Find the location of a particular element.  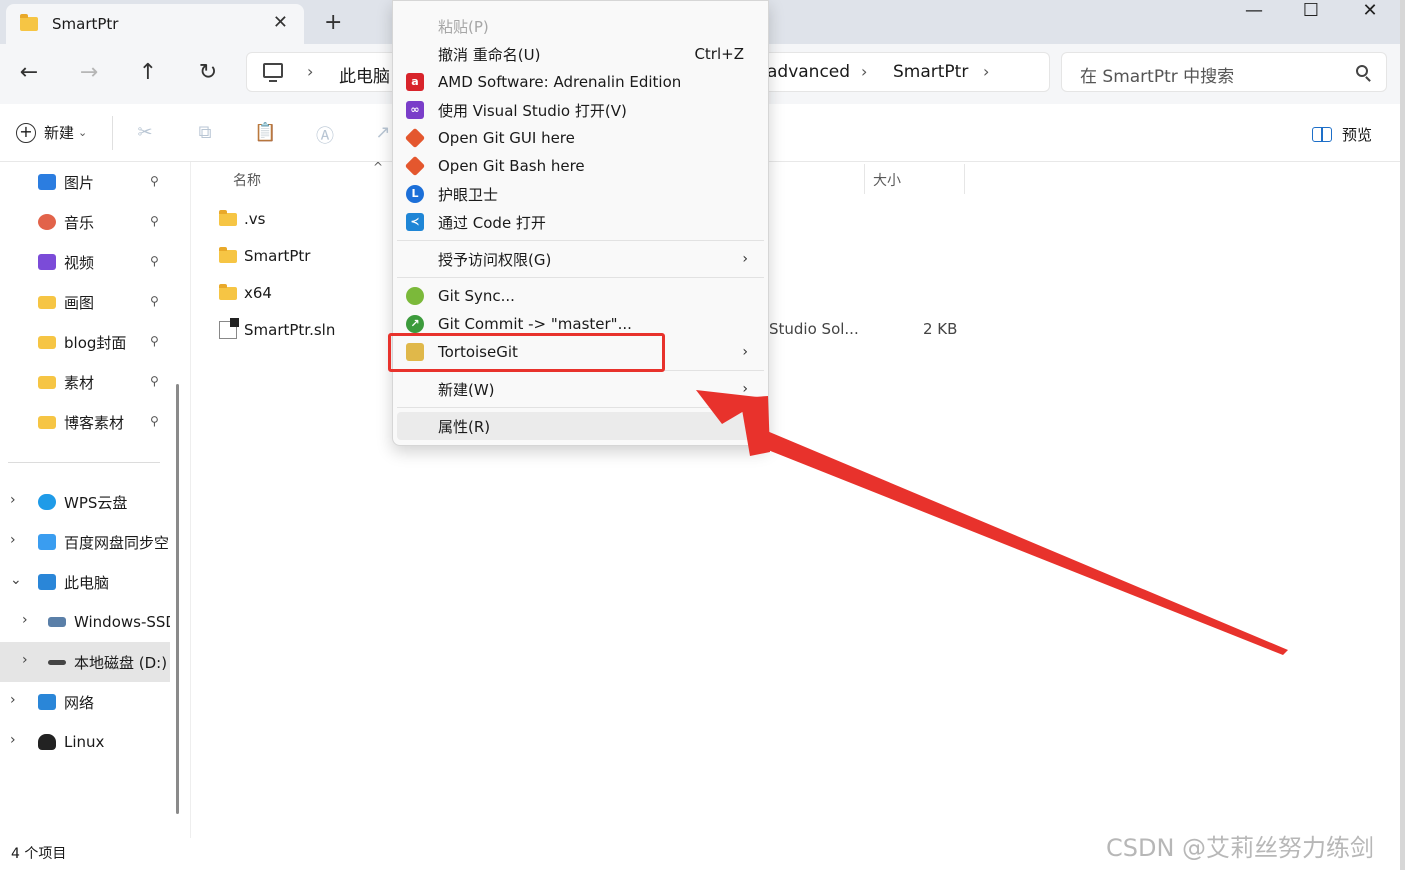

annotation-arrow is located at coordinates (992, 522).